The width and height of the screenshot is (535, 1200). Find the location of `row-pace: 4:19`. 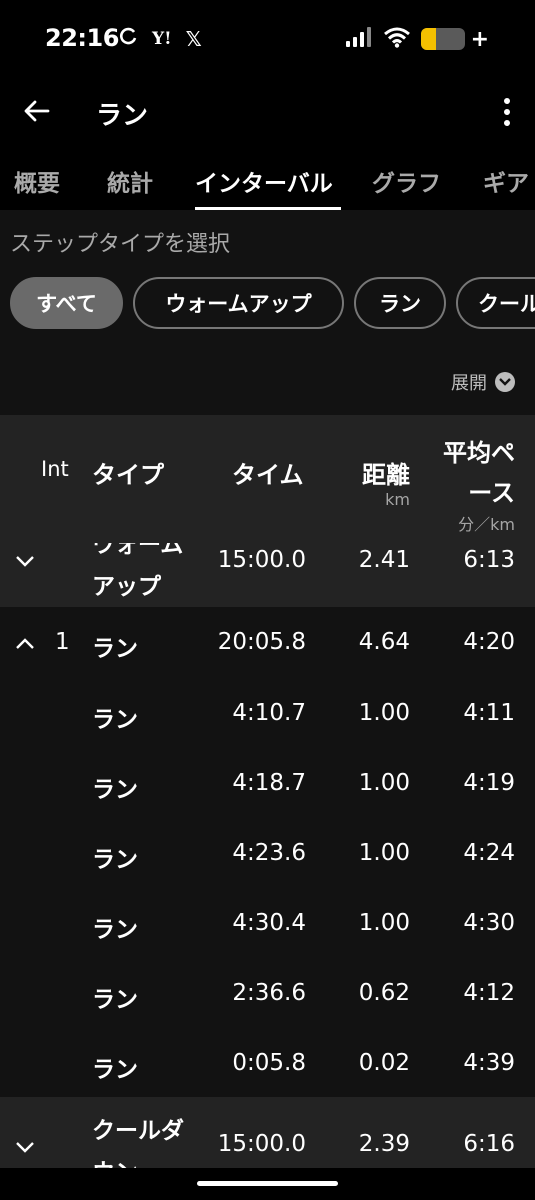

row-pace: 4:19 is located at coordinates (489, 783).